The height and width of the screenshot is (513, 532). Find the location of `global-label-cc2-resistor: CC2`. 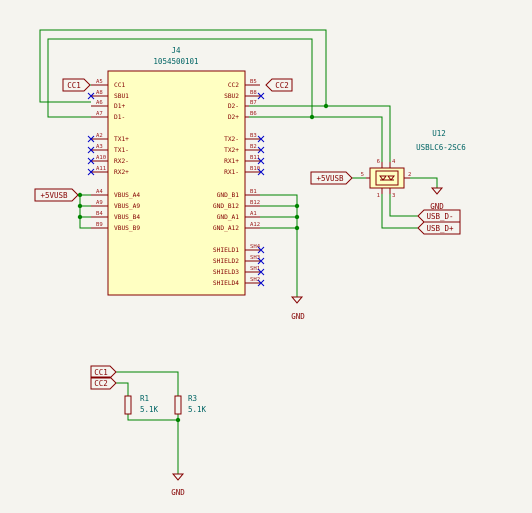

global-label-cc2-resistor: CC2 is located at coordinates (103, 383).